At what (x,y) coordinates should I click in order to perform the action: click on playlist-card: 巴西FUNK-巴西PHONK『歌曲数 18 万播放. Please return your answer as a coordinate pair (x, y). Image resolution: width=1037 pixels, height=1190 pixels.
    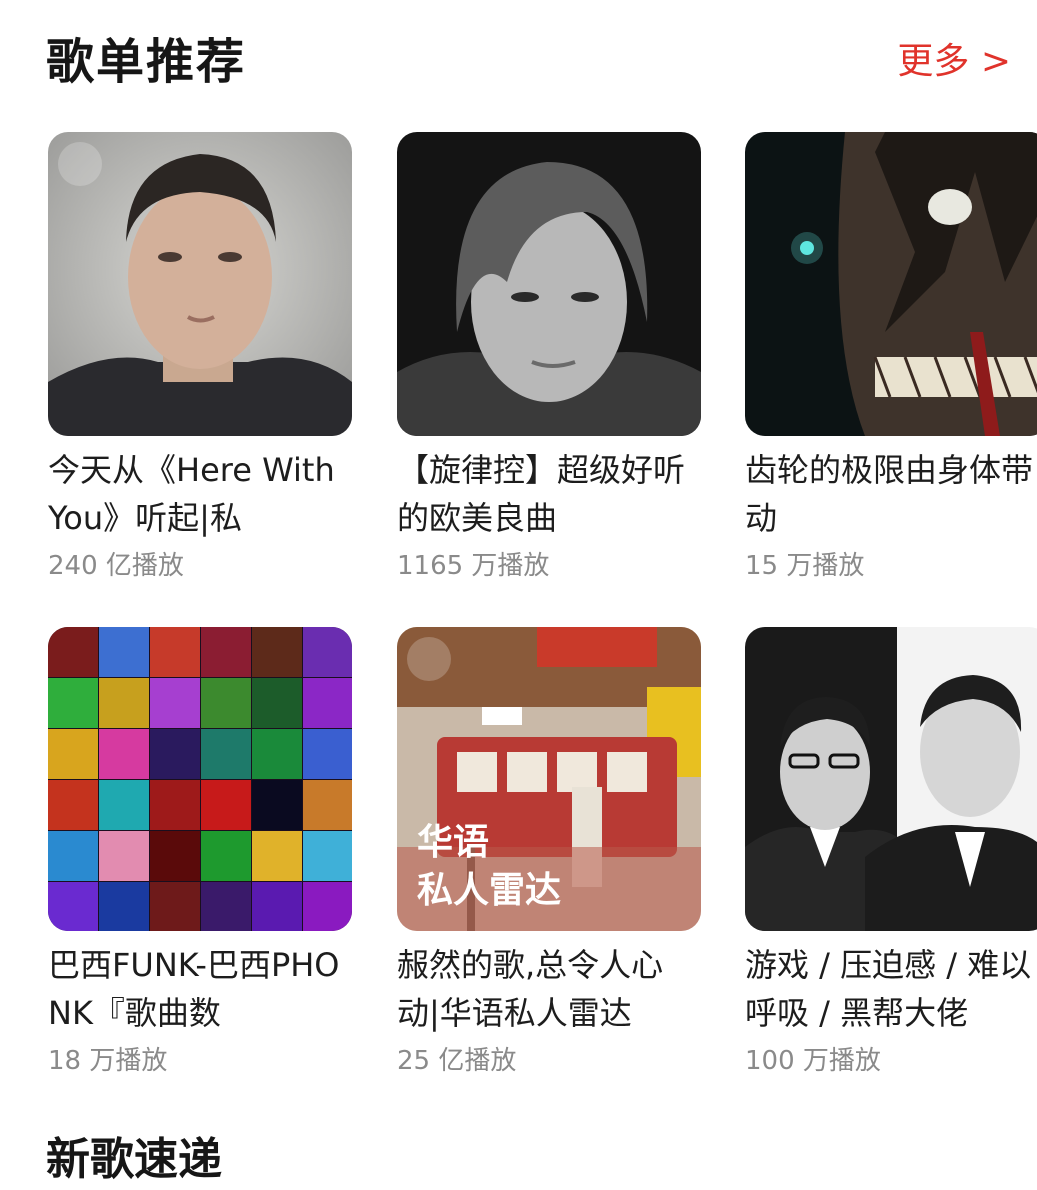
    Looking at the image, I should click on (200, 854).